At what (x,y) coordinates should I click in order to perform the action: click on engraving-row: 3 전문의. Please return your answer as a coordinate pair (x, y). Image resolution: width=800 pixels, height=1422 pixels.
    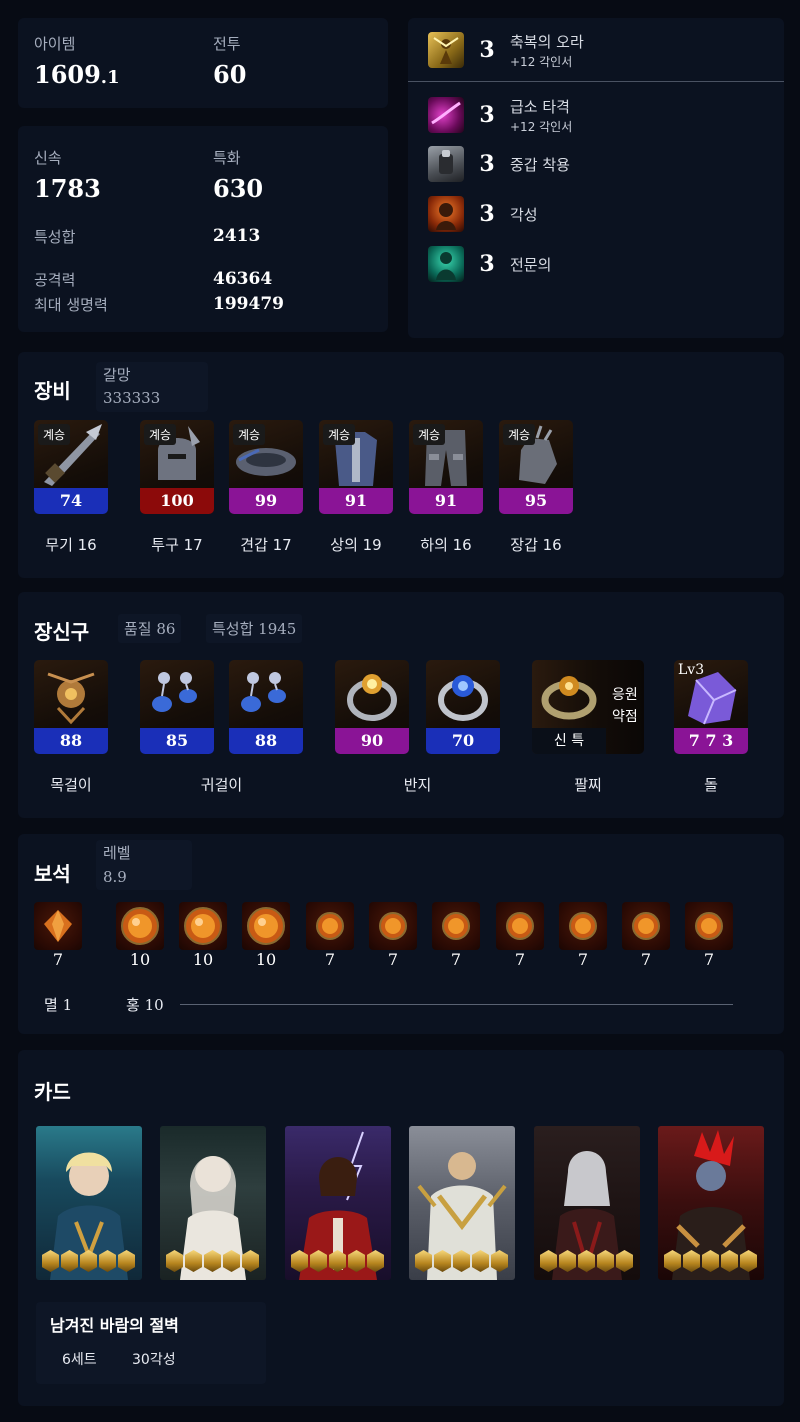
    Looking at the image, I should click on (489, 264).